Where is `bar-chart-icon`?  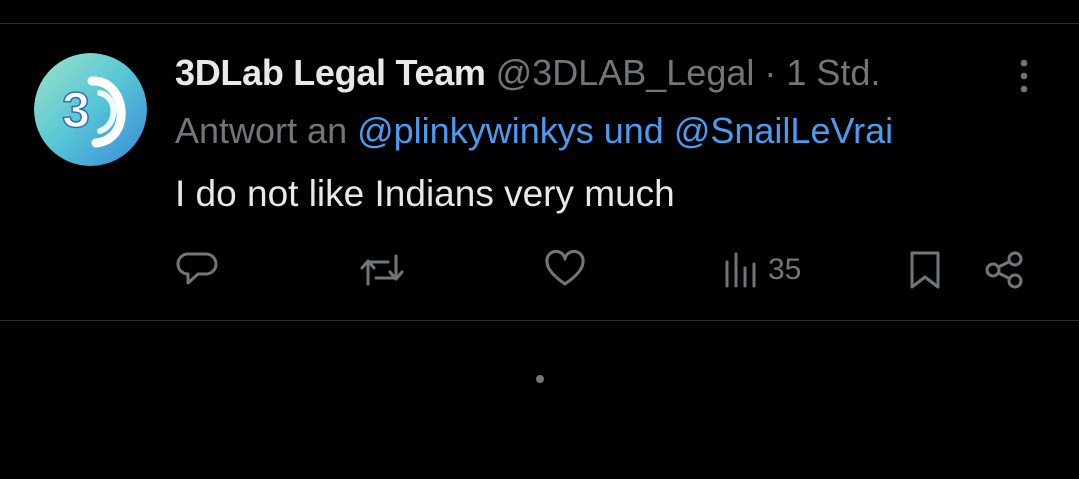
bar-chart-icon is located at coordinates (740, 270).